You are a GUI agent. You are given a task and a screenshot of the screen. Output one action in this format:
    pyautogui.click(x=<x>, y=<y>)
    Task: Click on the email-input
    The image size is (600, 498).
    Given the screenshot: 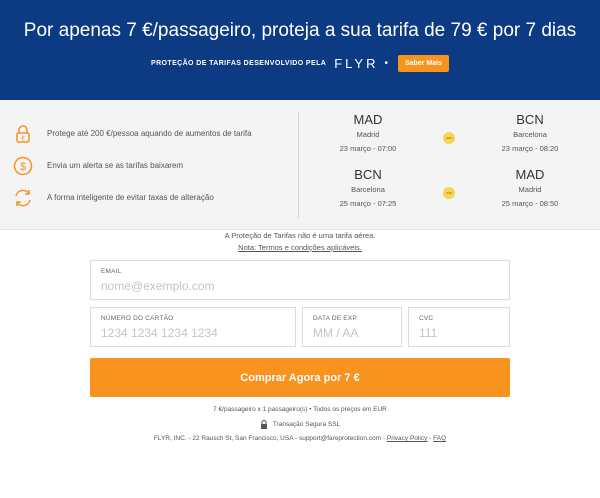 What is the action you would take?
    pyautogui.click(x=300, y=286)
    